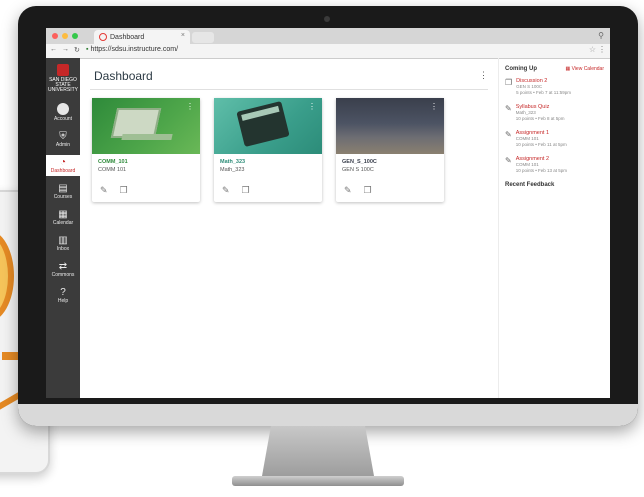 The height and width of the screenshot is (497, 644). Describe the element at coordinates (63, 145) in the screenshot. I see `nav-label: Admin` at that location.